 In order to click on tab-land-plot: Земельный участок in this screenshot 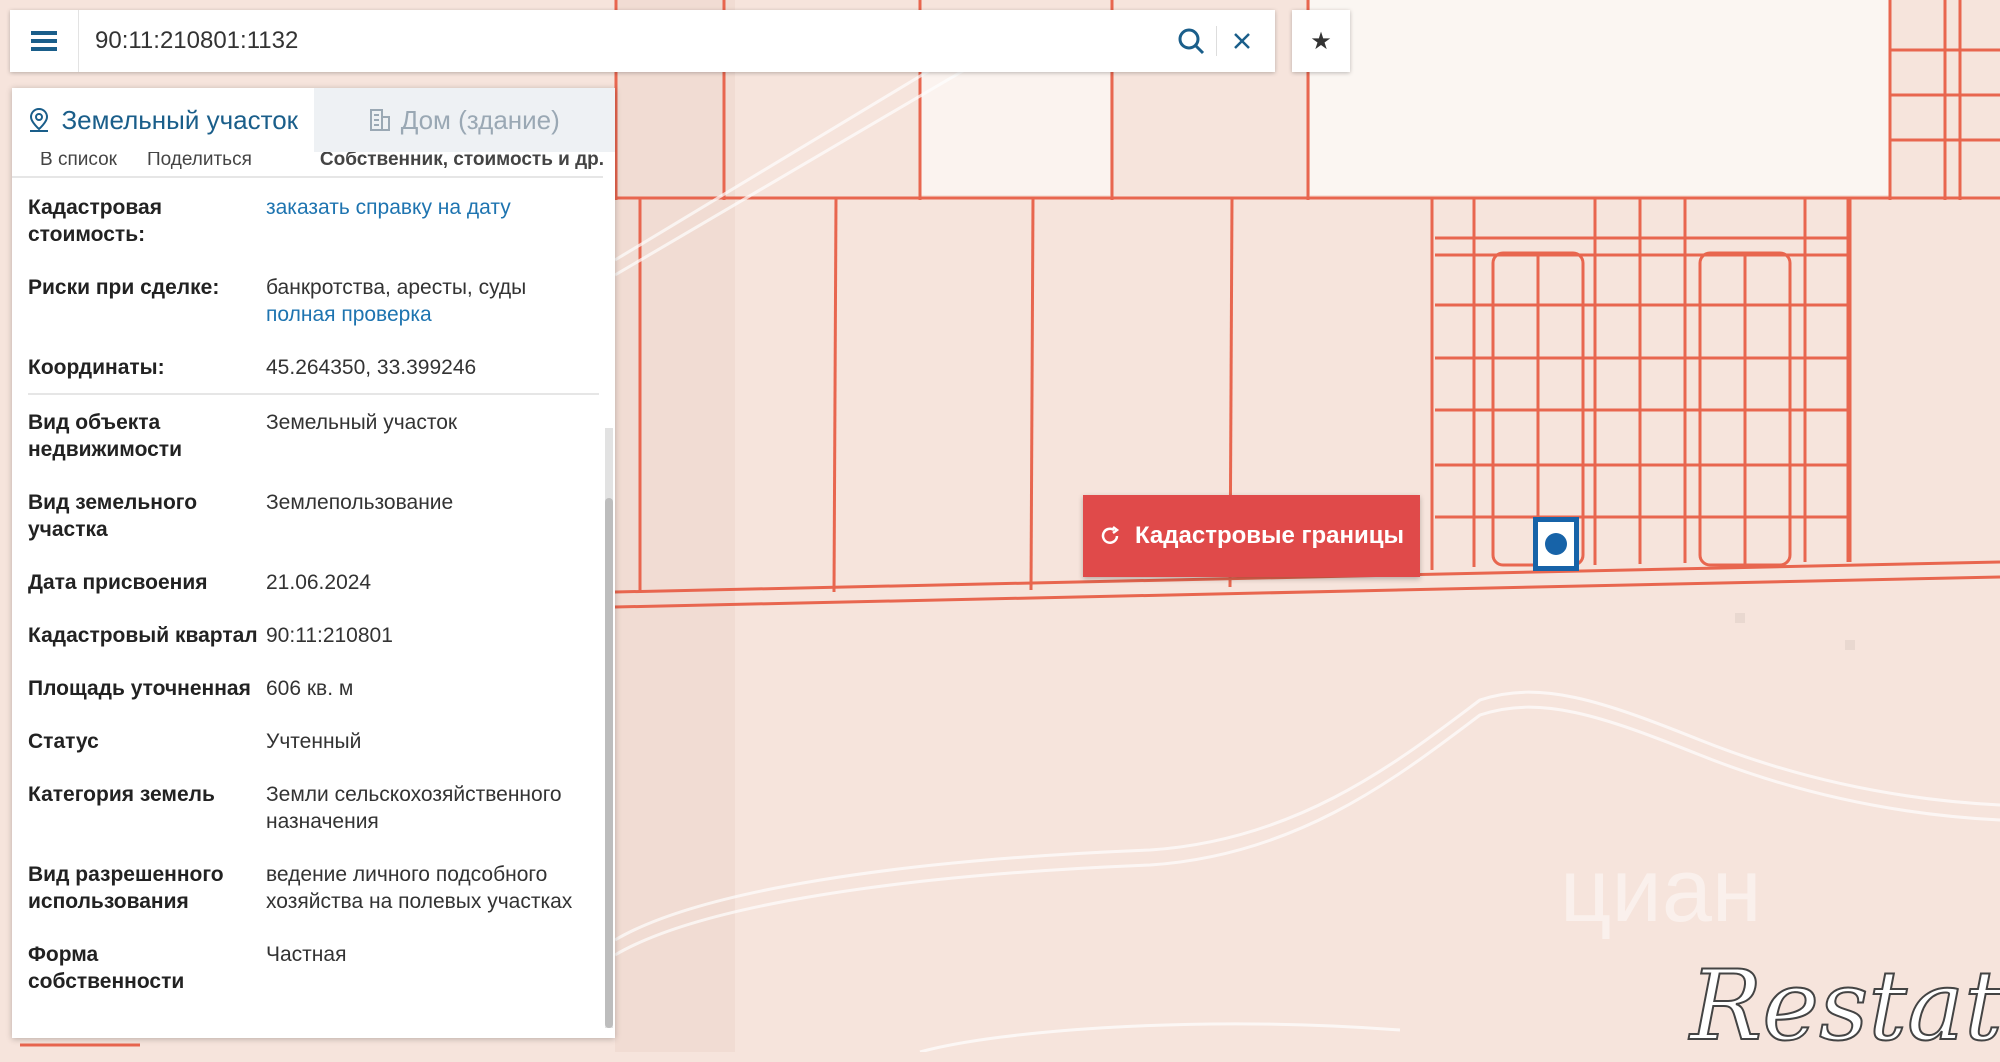, I will do `click(163, 120)`.